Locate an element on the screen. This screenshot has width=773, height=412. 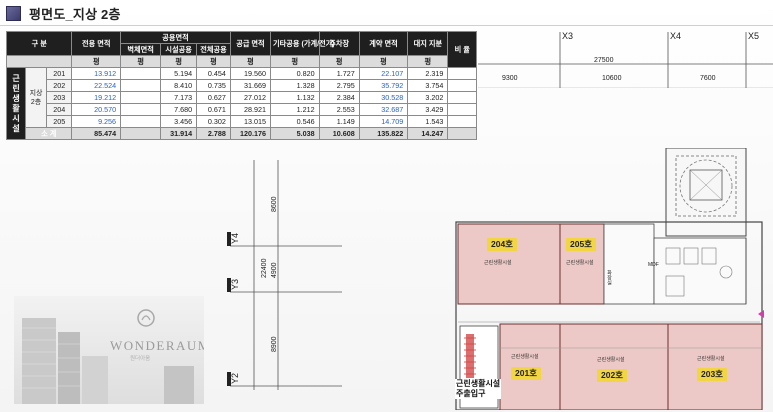
land-cell: 3.202 is located at coordinates (428, 97).